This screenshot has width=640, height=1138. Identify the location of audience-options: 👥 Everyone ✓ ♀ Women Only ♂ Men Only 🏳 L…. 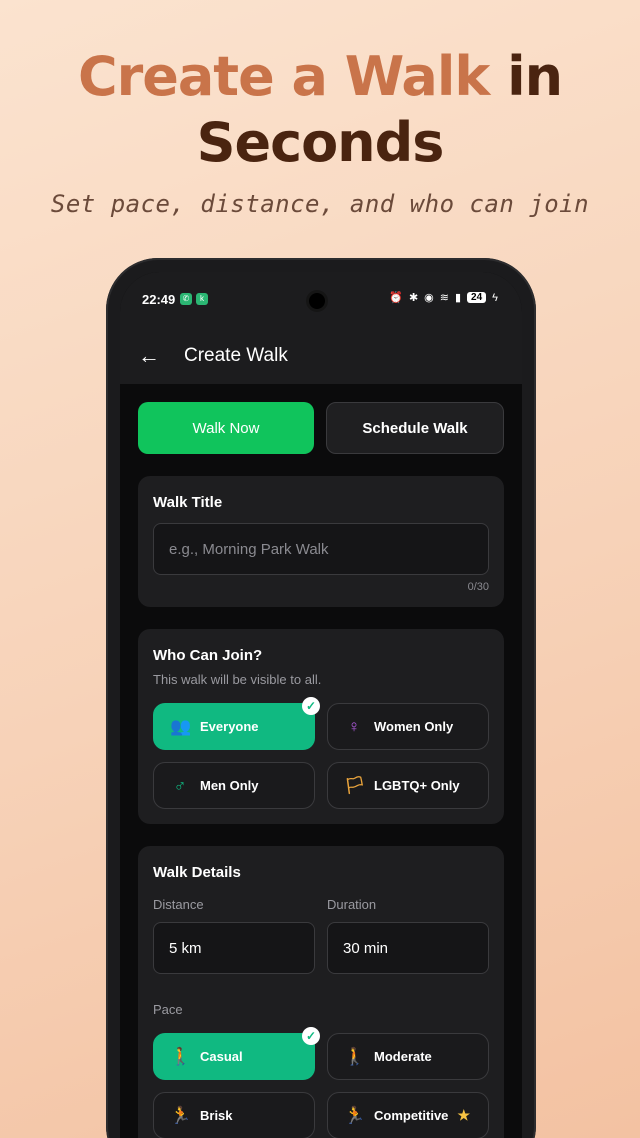
(321, 753).